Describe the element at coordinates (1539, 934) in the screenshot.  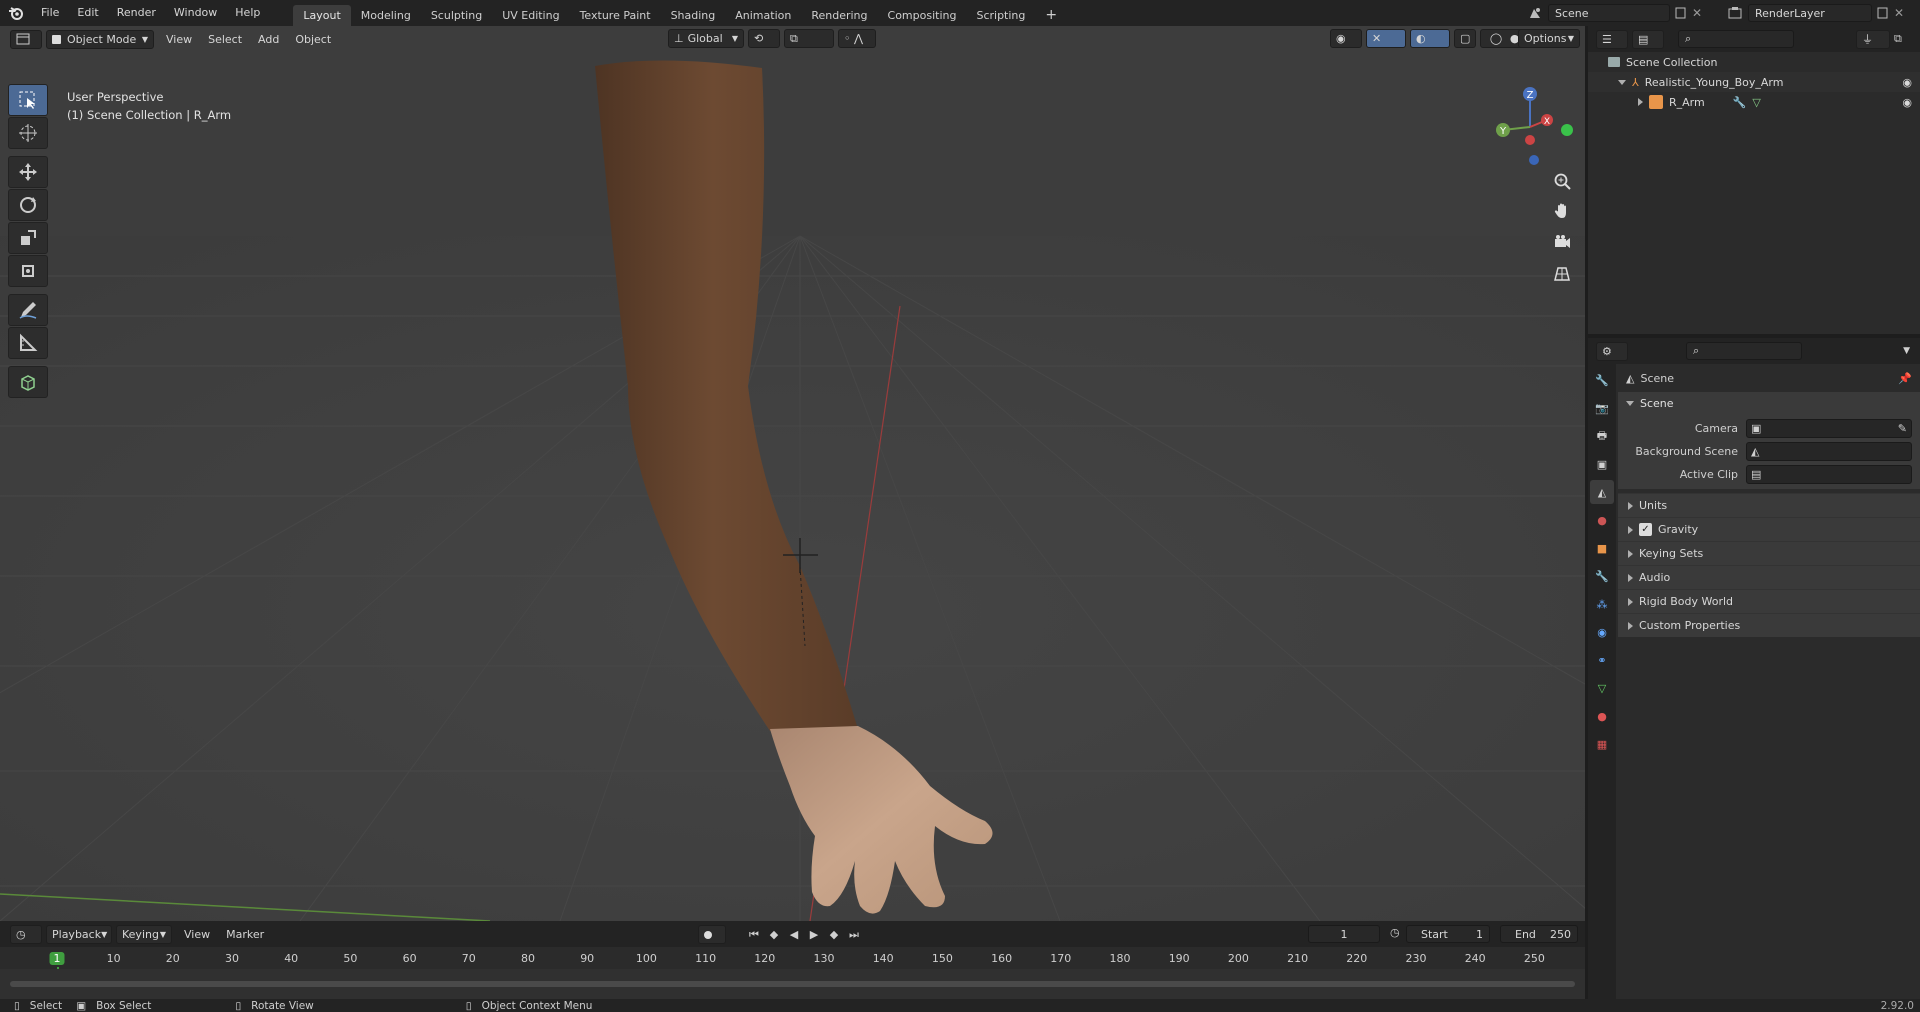
I see `end-frame-field: End 250` at that location.